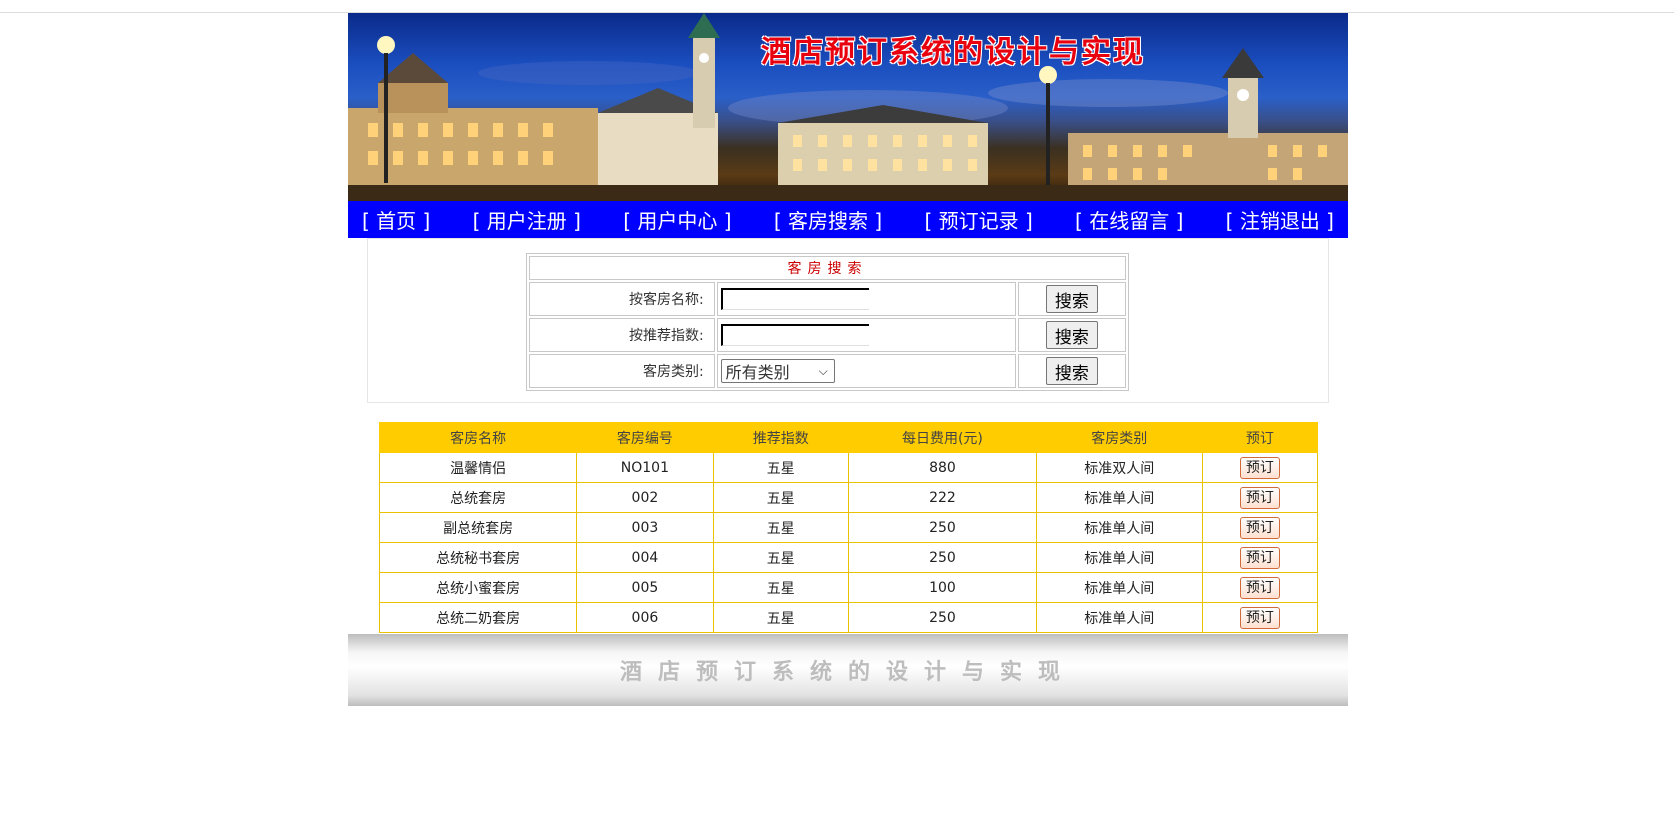 Image resolution: width=1674 pixels, height=816 pixels. I want to click on nav-register: [ 用户注册 ], so click(527, 219).